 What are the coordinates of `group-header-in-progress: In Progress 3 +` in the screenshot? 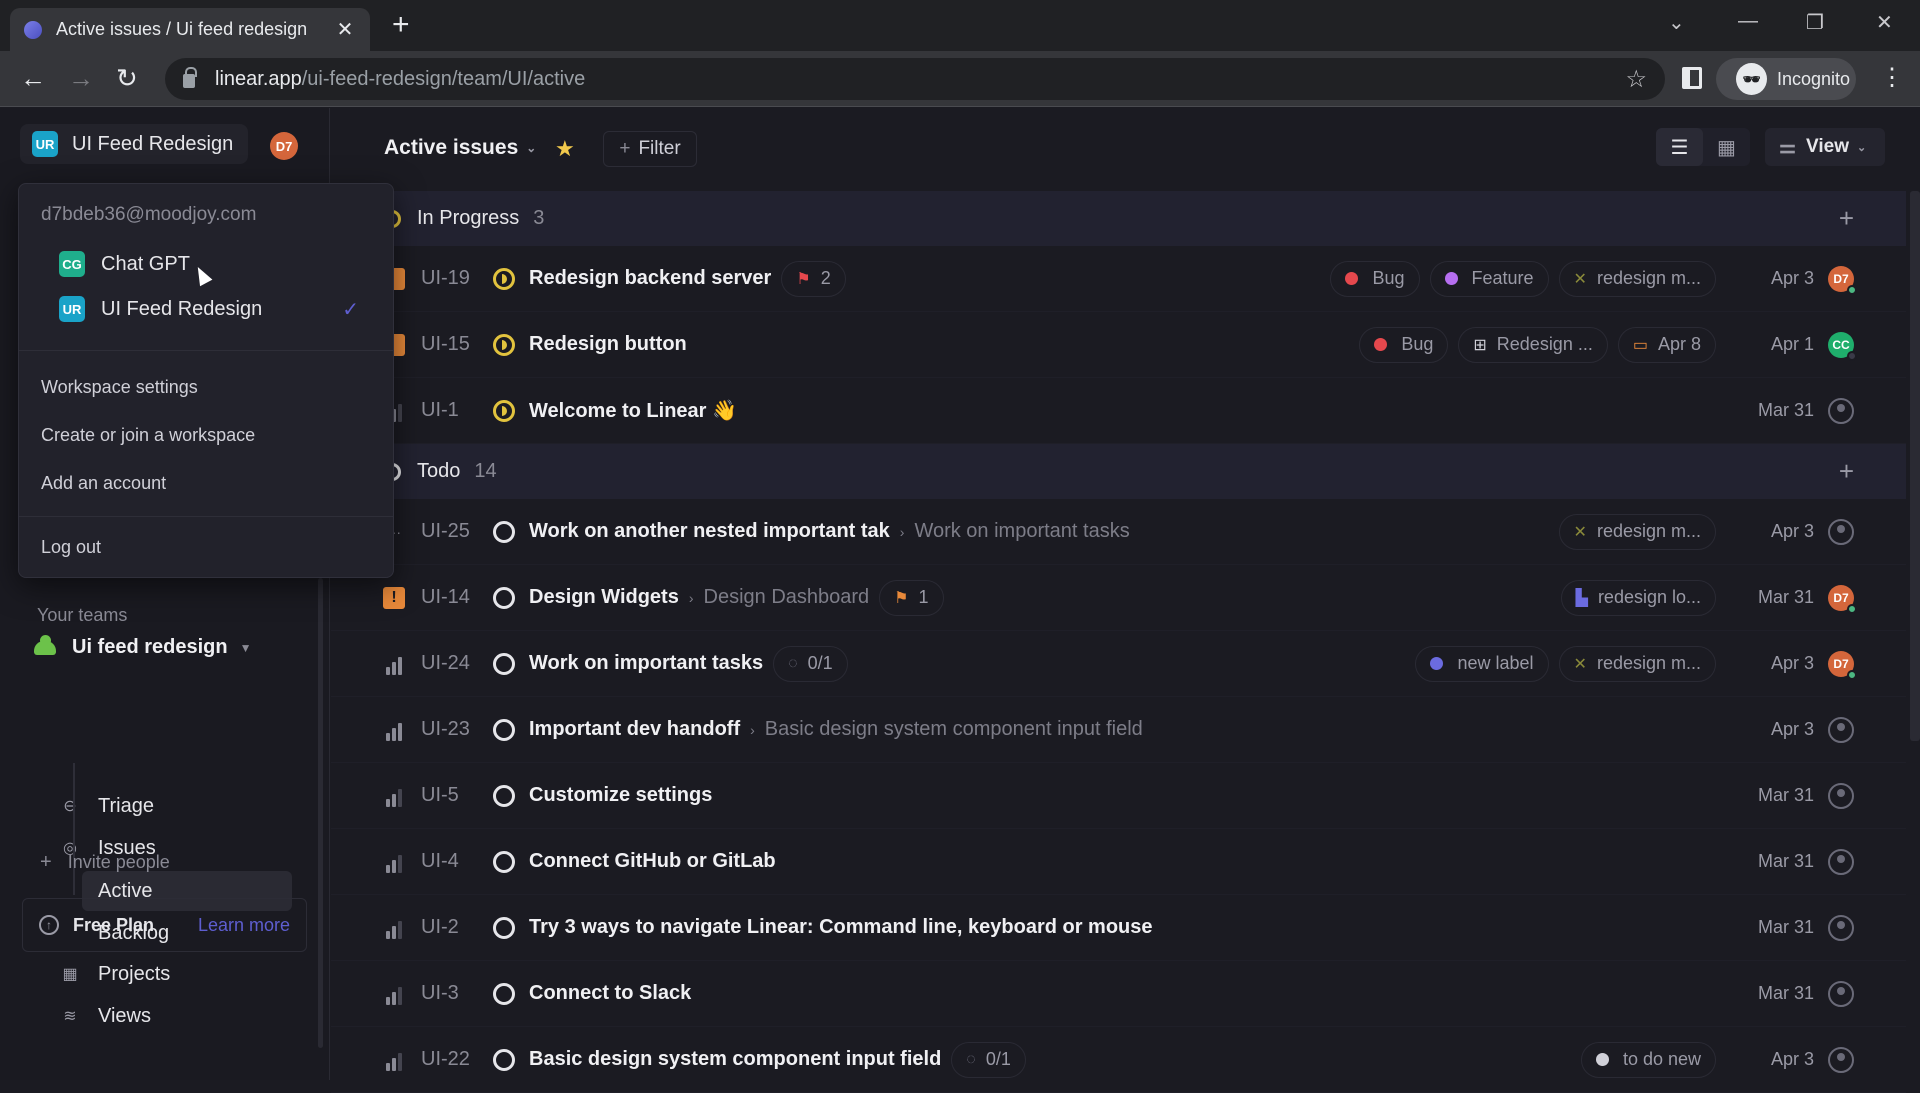 It's located at (1118, 218).